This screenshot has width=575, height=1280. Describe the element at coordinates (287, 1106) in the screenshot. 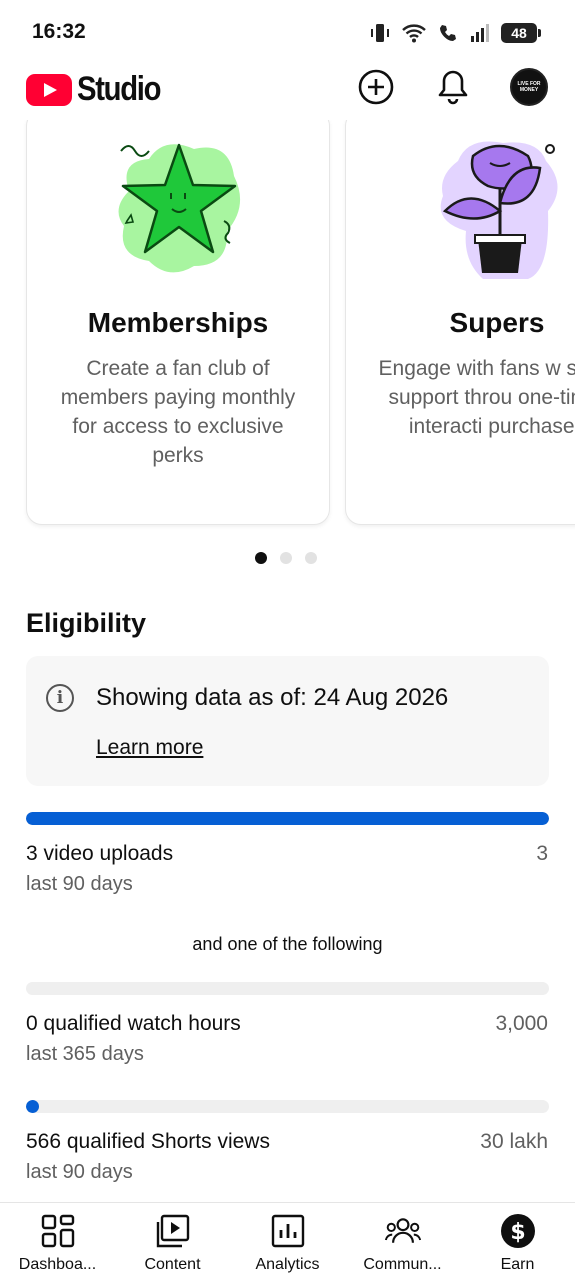

I see `progress-bar-shorts-views` at that location.